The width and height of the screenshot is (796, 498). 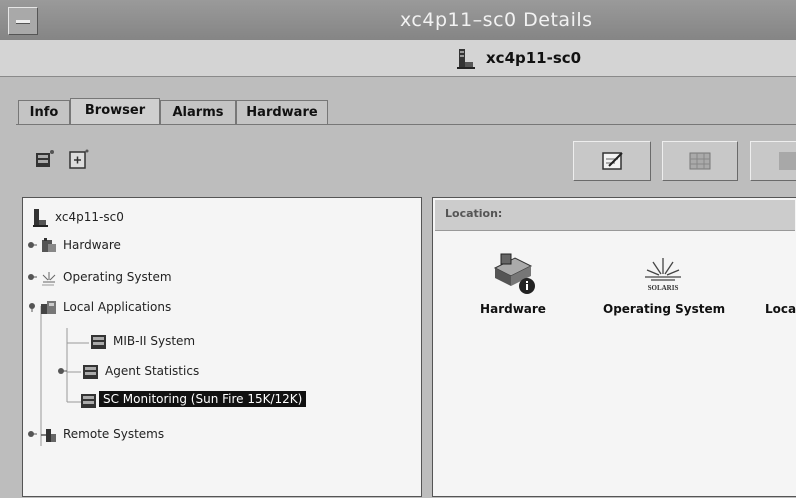 What do you see at coordinates (513, 309) in the screenshot?
I see `object-label-hardware: Hardware` at bounding box center [513, 309].